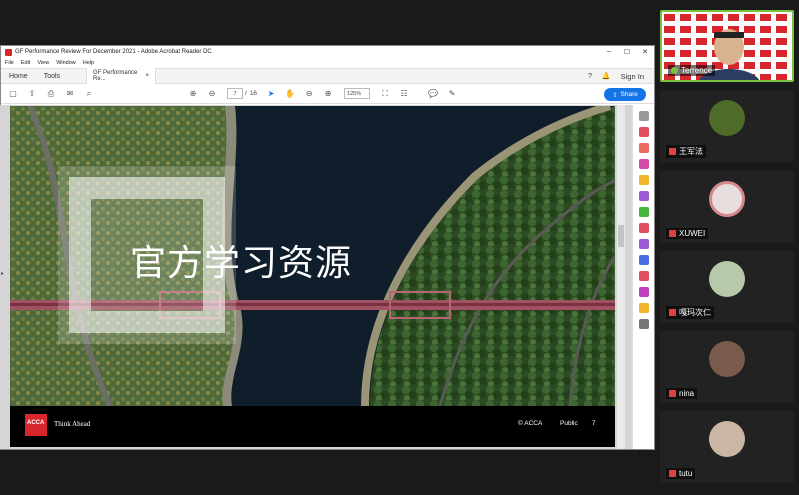  I want to click on export-pdf-icon, so click(643, 132).